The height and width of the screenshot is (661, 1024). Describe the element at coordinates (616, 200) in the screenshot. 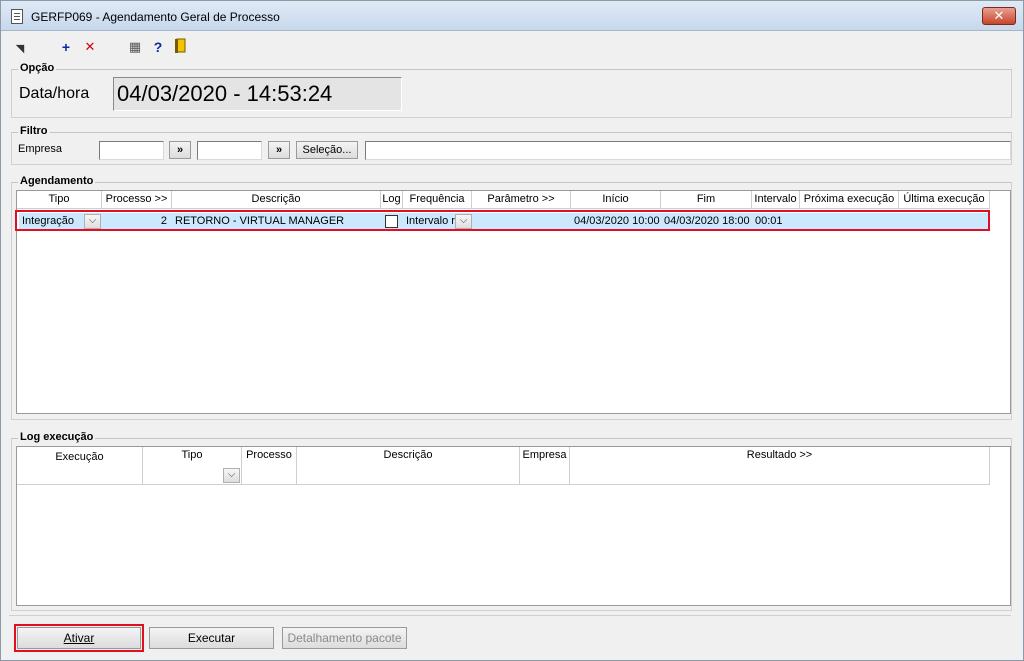

I see `col-inicio: Início` at that location.